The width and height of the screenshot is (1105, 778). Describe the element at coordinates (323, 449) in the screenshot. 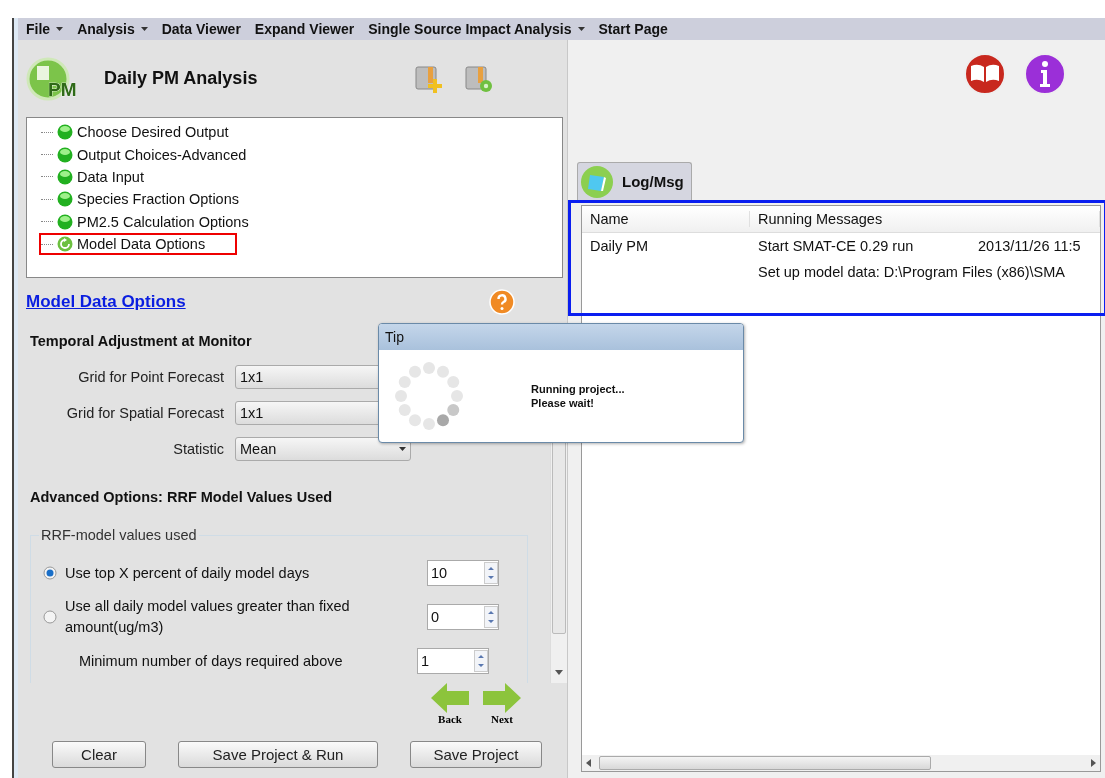

I see `dropdown-field: Mean` at that location.